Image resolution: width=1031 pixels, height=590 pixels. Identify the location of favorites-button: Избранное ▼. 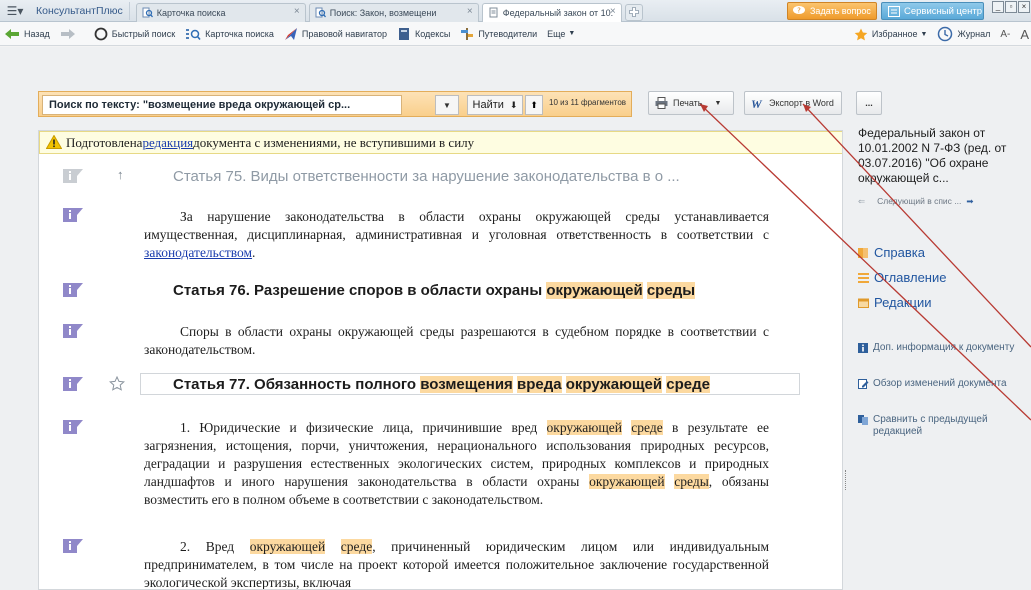
(891, 34).